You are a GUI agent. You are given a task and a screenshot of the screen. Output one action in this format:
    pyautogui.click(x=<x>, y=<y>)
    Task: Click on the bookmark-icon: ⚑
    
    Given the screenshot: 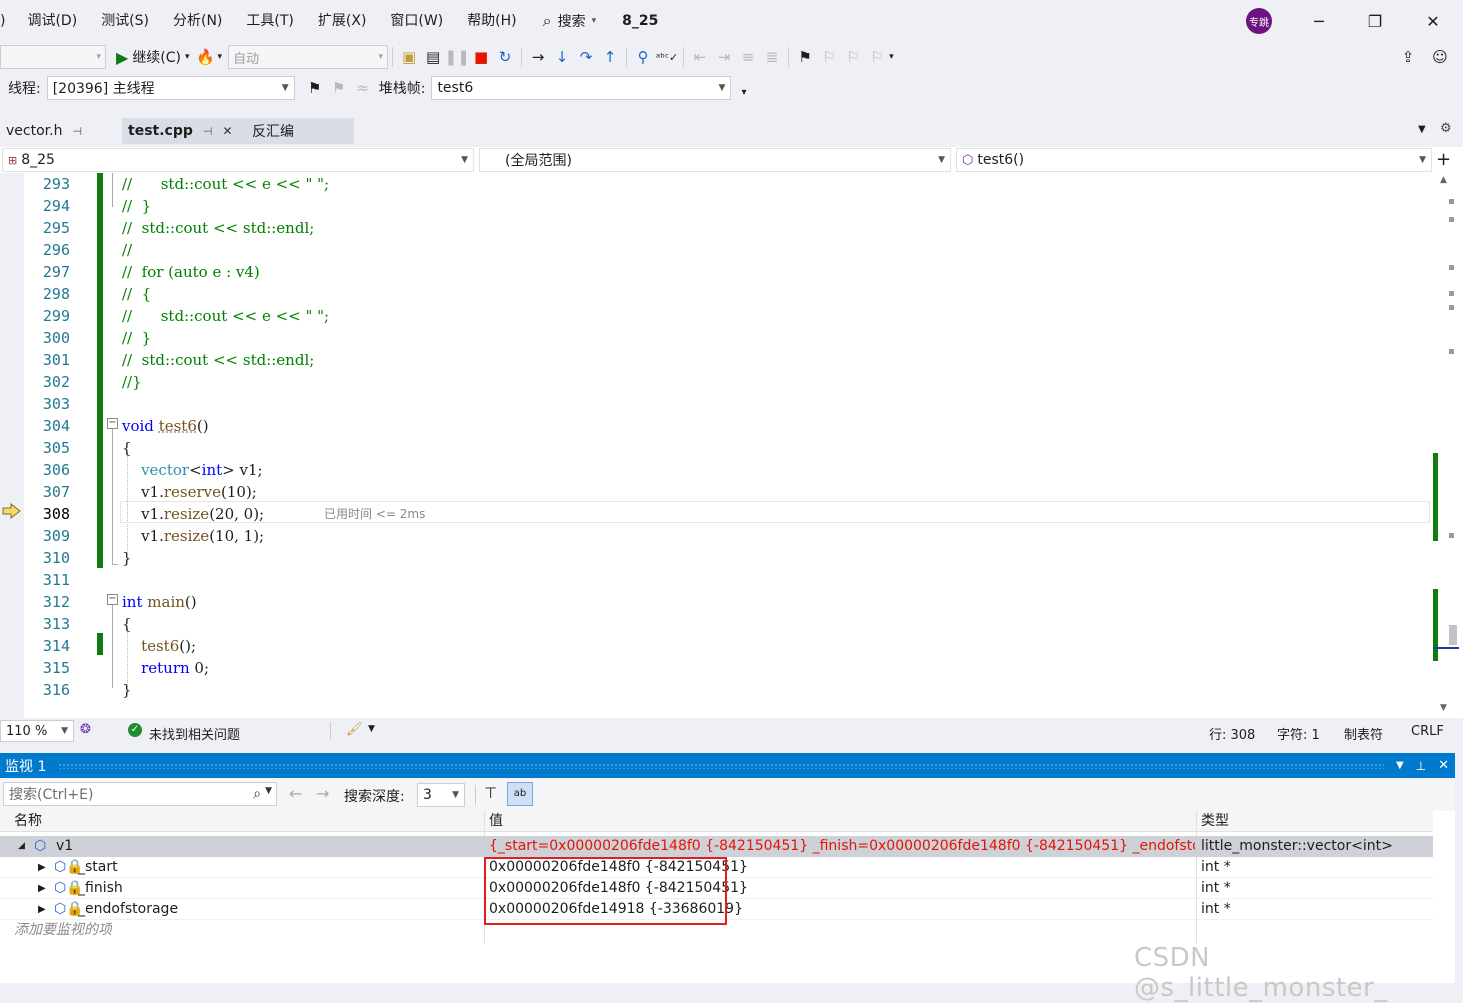 What is the action you would take?
    pyautogui.click(x=805, y=57)
    